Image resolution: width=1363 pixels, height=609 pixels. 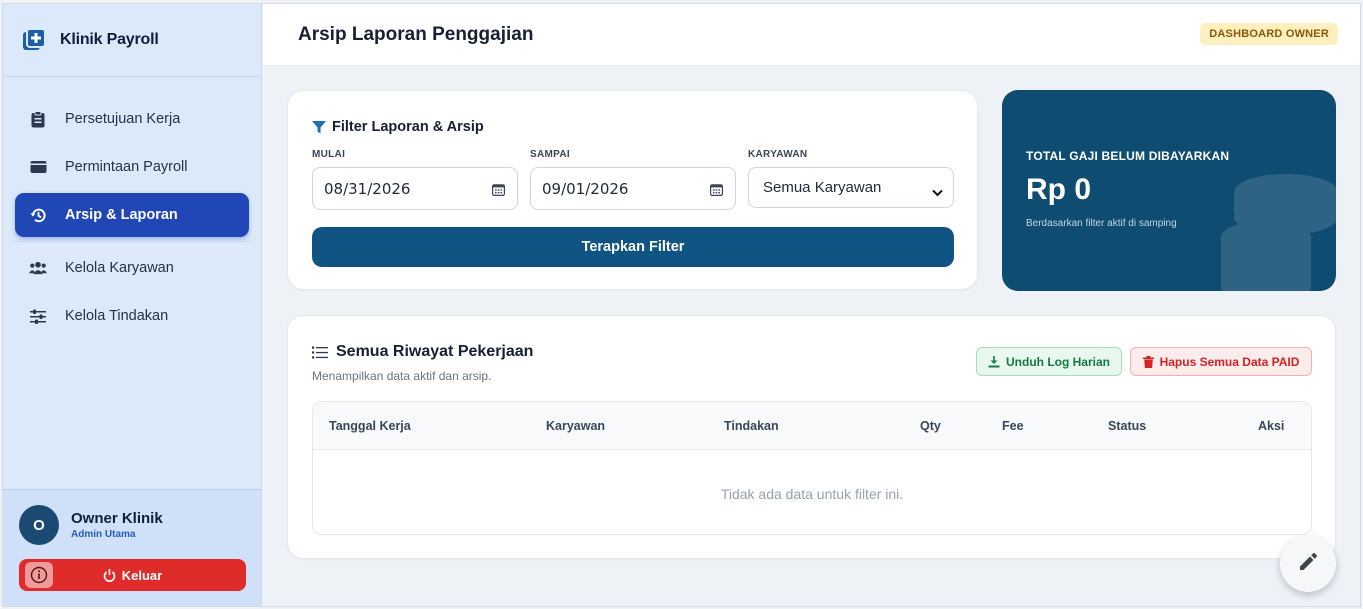 What do you see at coordinates (415, 188) in the screenshot?
I see `start-date-field: 08/31/2026` at bounding box center [415, 188].